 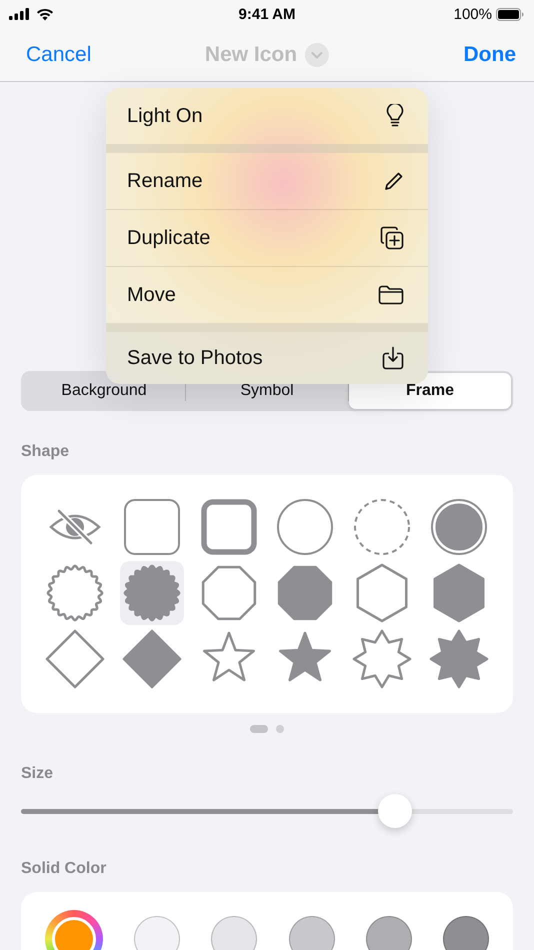 What do you see at coordinates (267, 116) in the screenshot?
I see `menu-item: Light On` at bounding box center [267, 116].